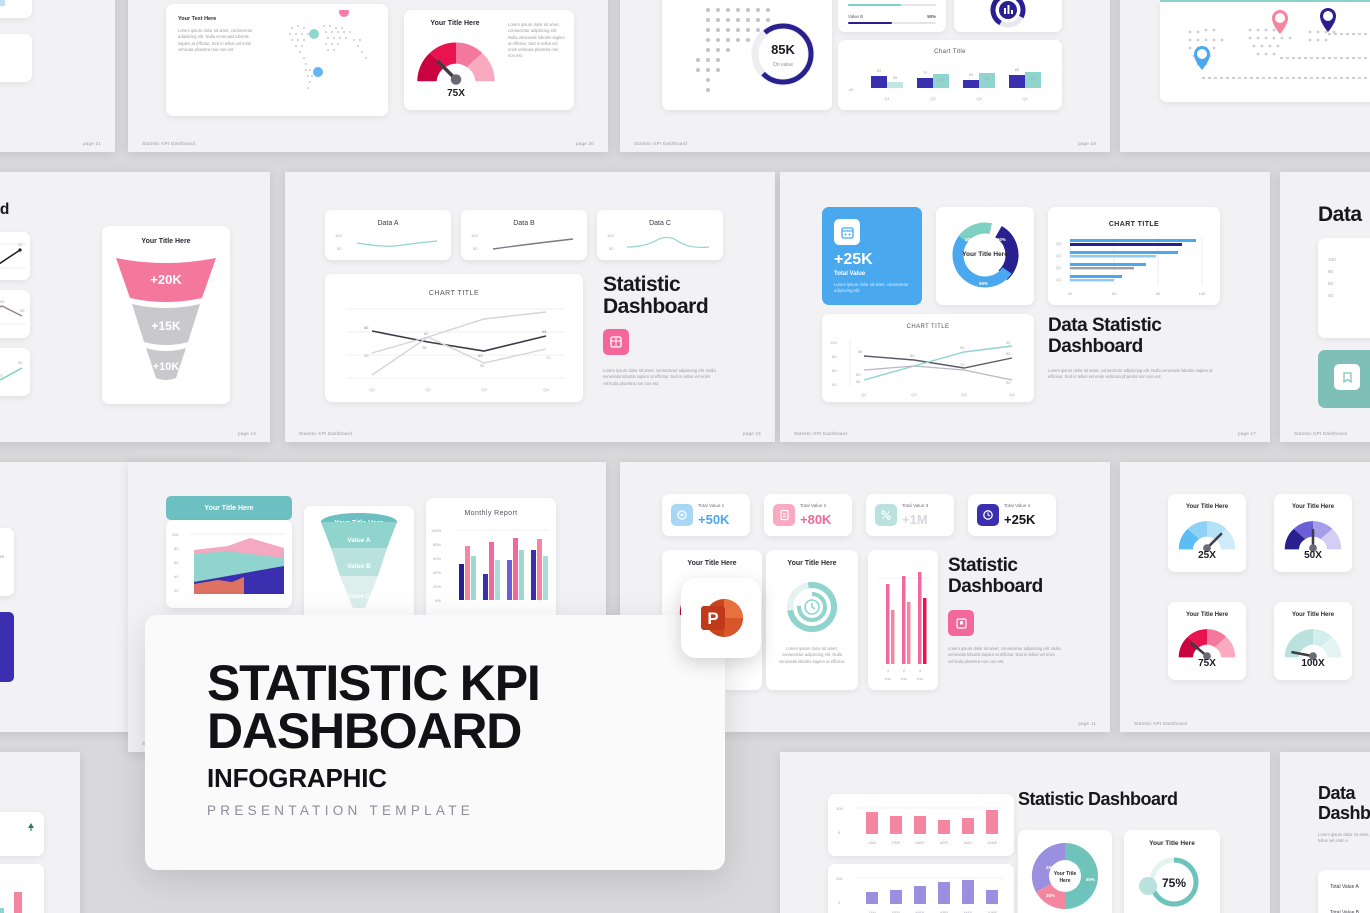  What do you see at coordinates (682, 515) in the screenshot?
I see `target-icon` at bounding box center [682, 515].